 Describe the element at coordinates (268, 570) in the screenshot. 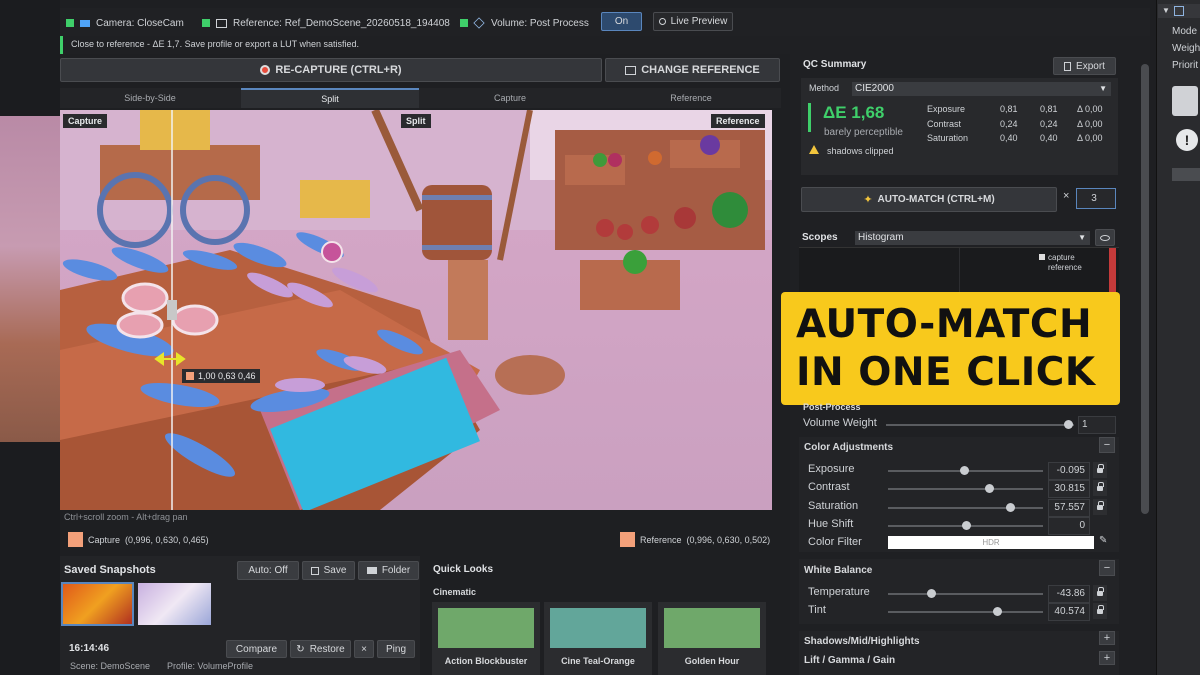

I see `auto-snapshot-toggle: Auto: Off` at that location.